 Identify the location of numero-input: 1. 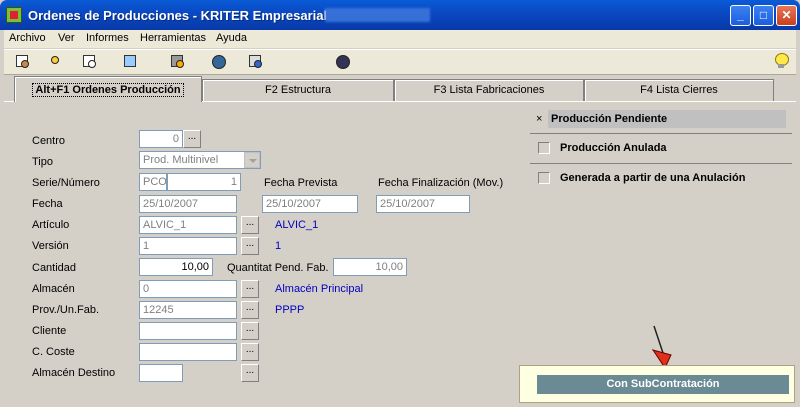
(204, 182).